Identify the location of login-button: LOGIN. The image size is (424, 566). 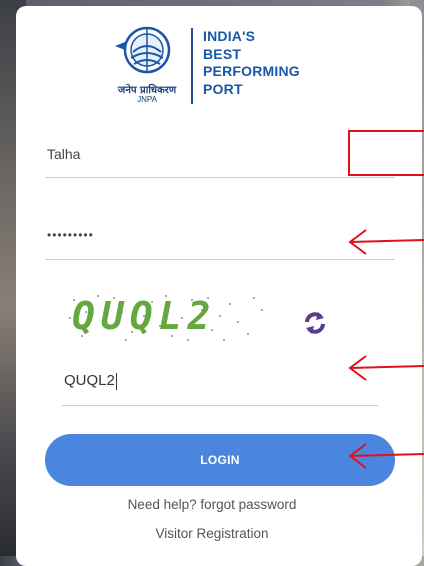
(220, 460).